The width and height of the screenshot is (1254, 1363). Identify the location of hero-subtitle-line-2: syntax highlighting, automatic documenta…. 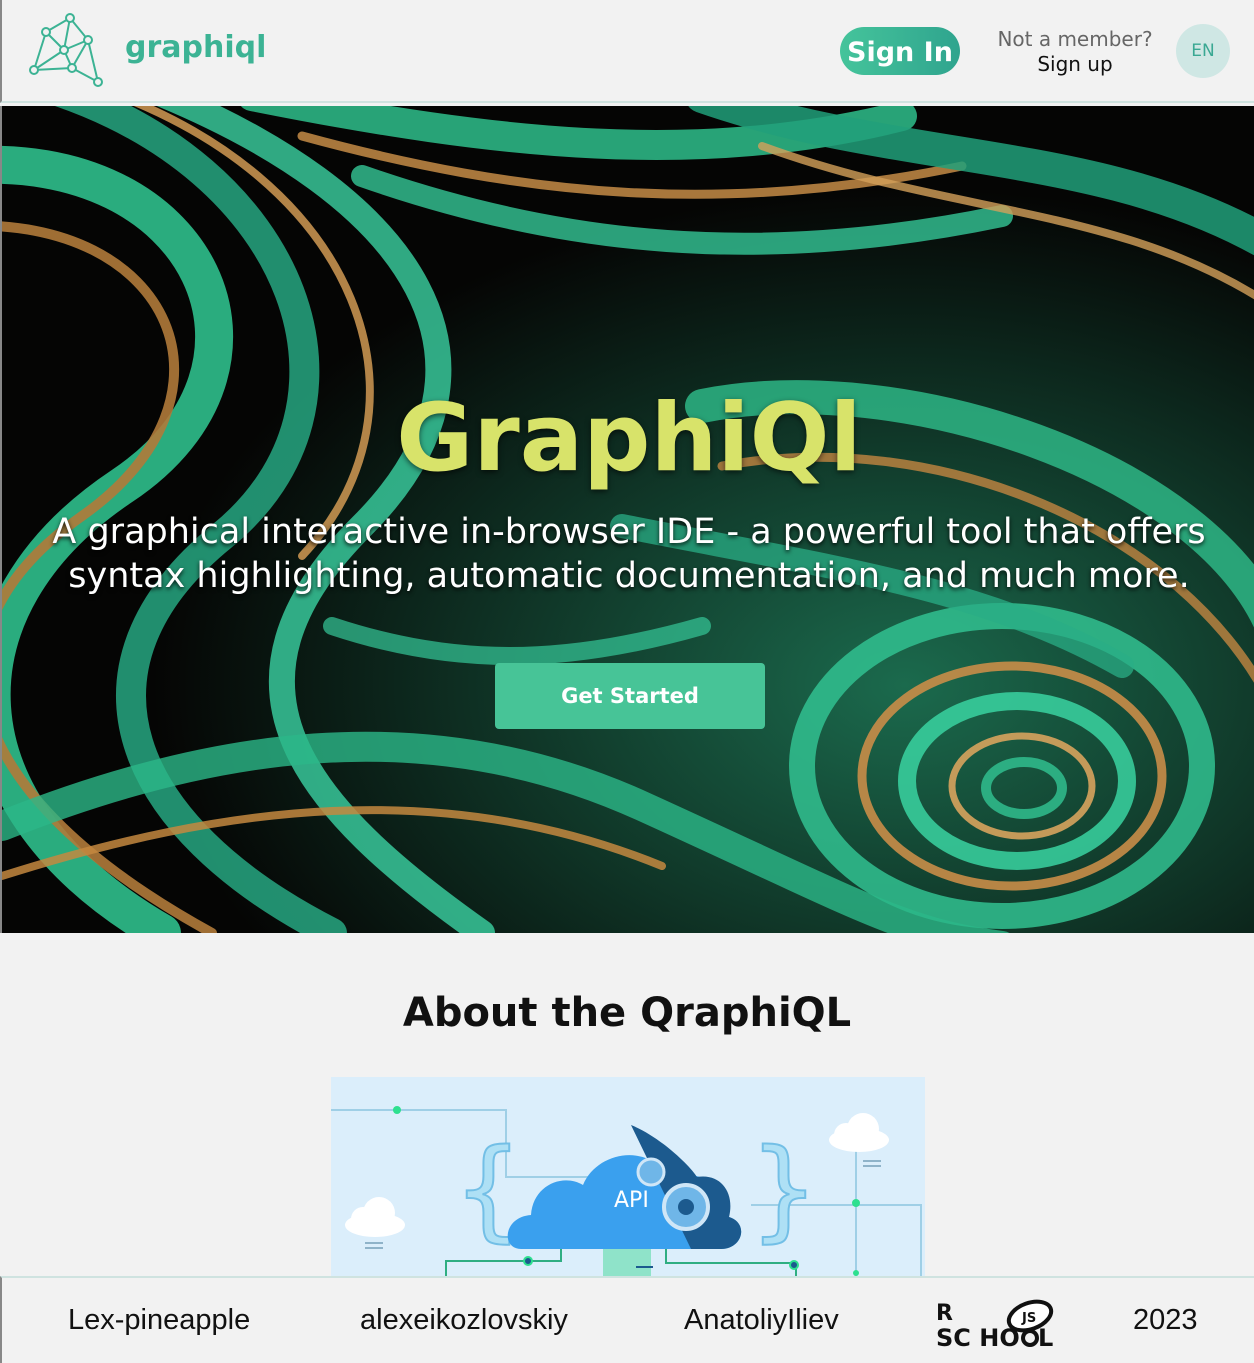
(629, 576).